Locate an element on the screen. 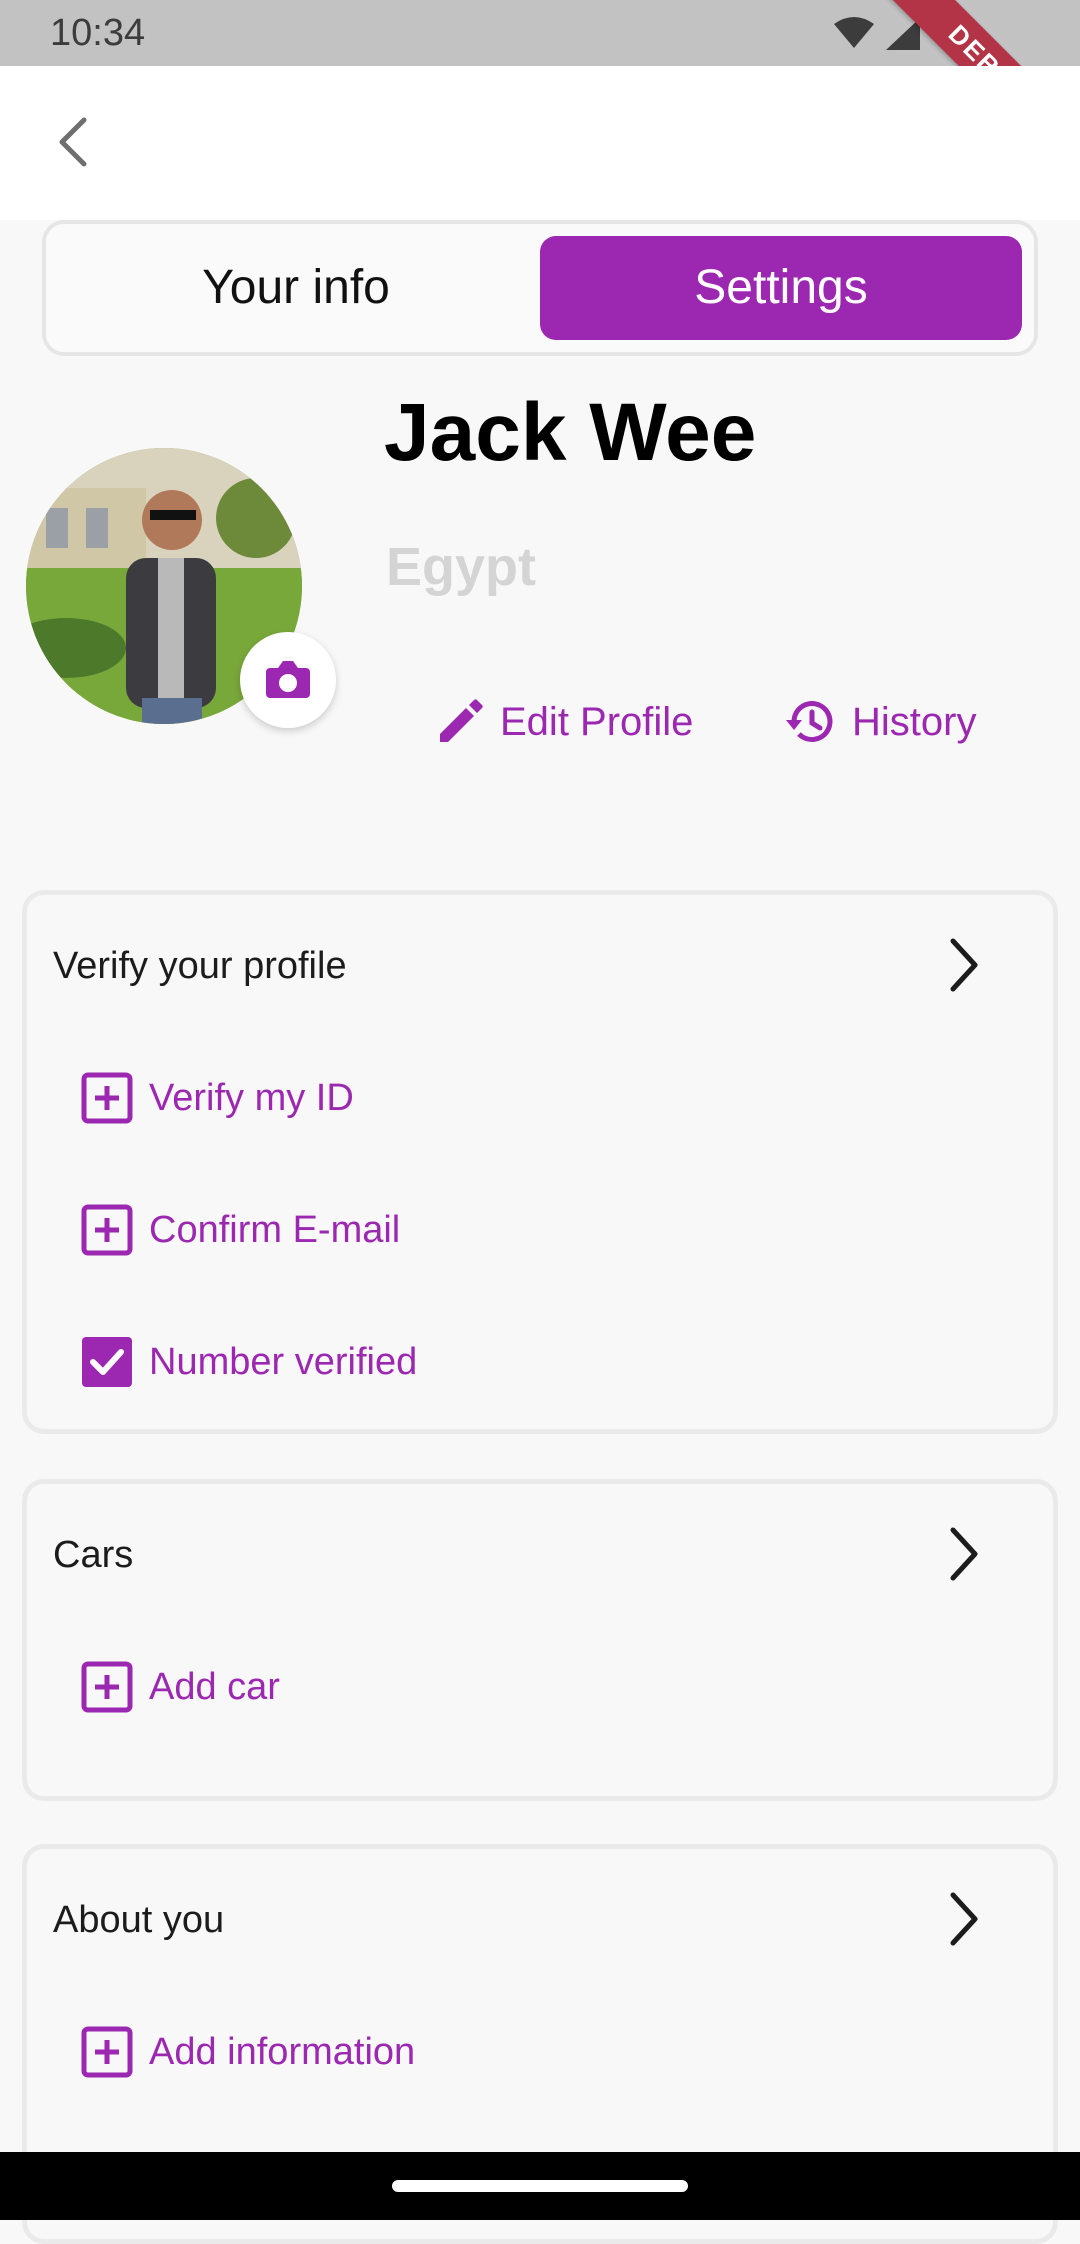  change-photo-button is located at coordinates (288, 680).